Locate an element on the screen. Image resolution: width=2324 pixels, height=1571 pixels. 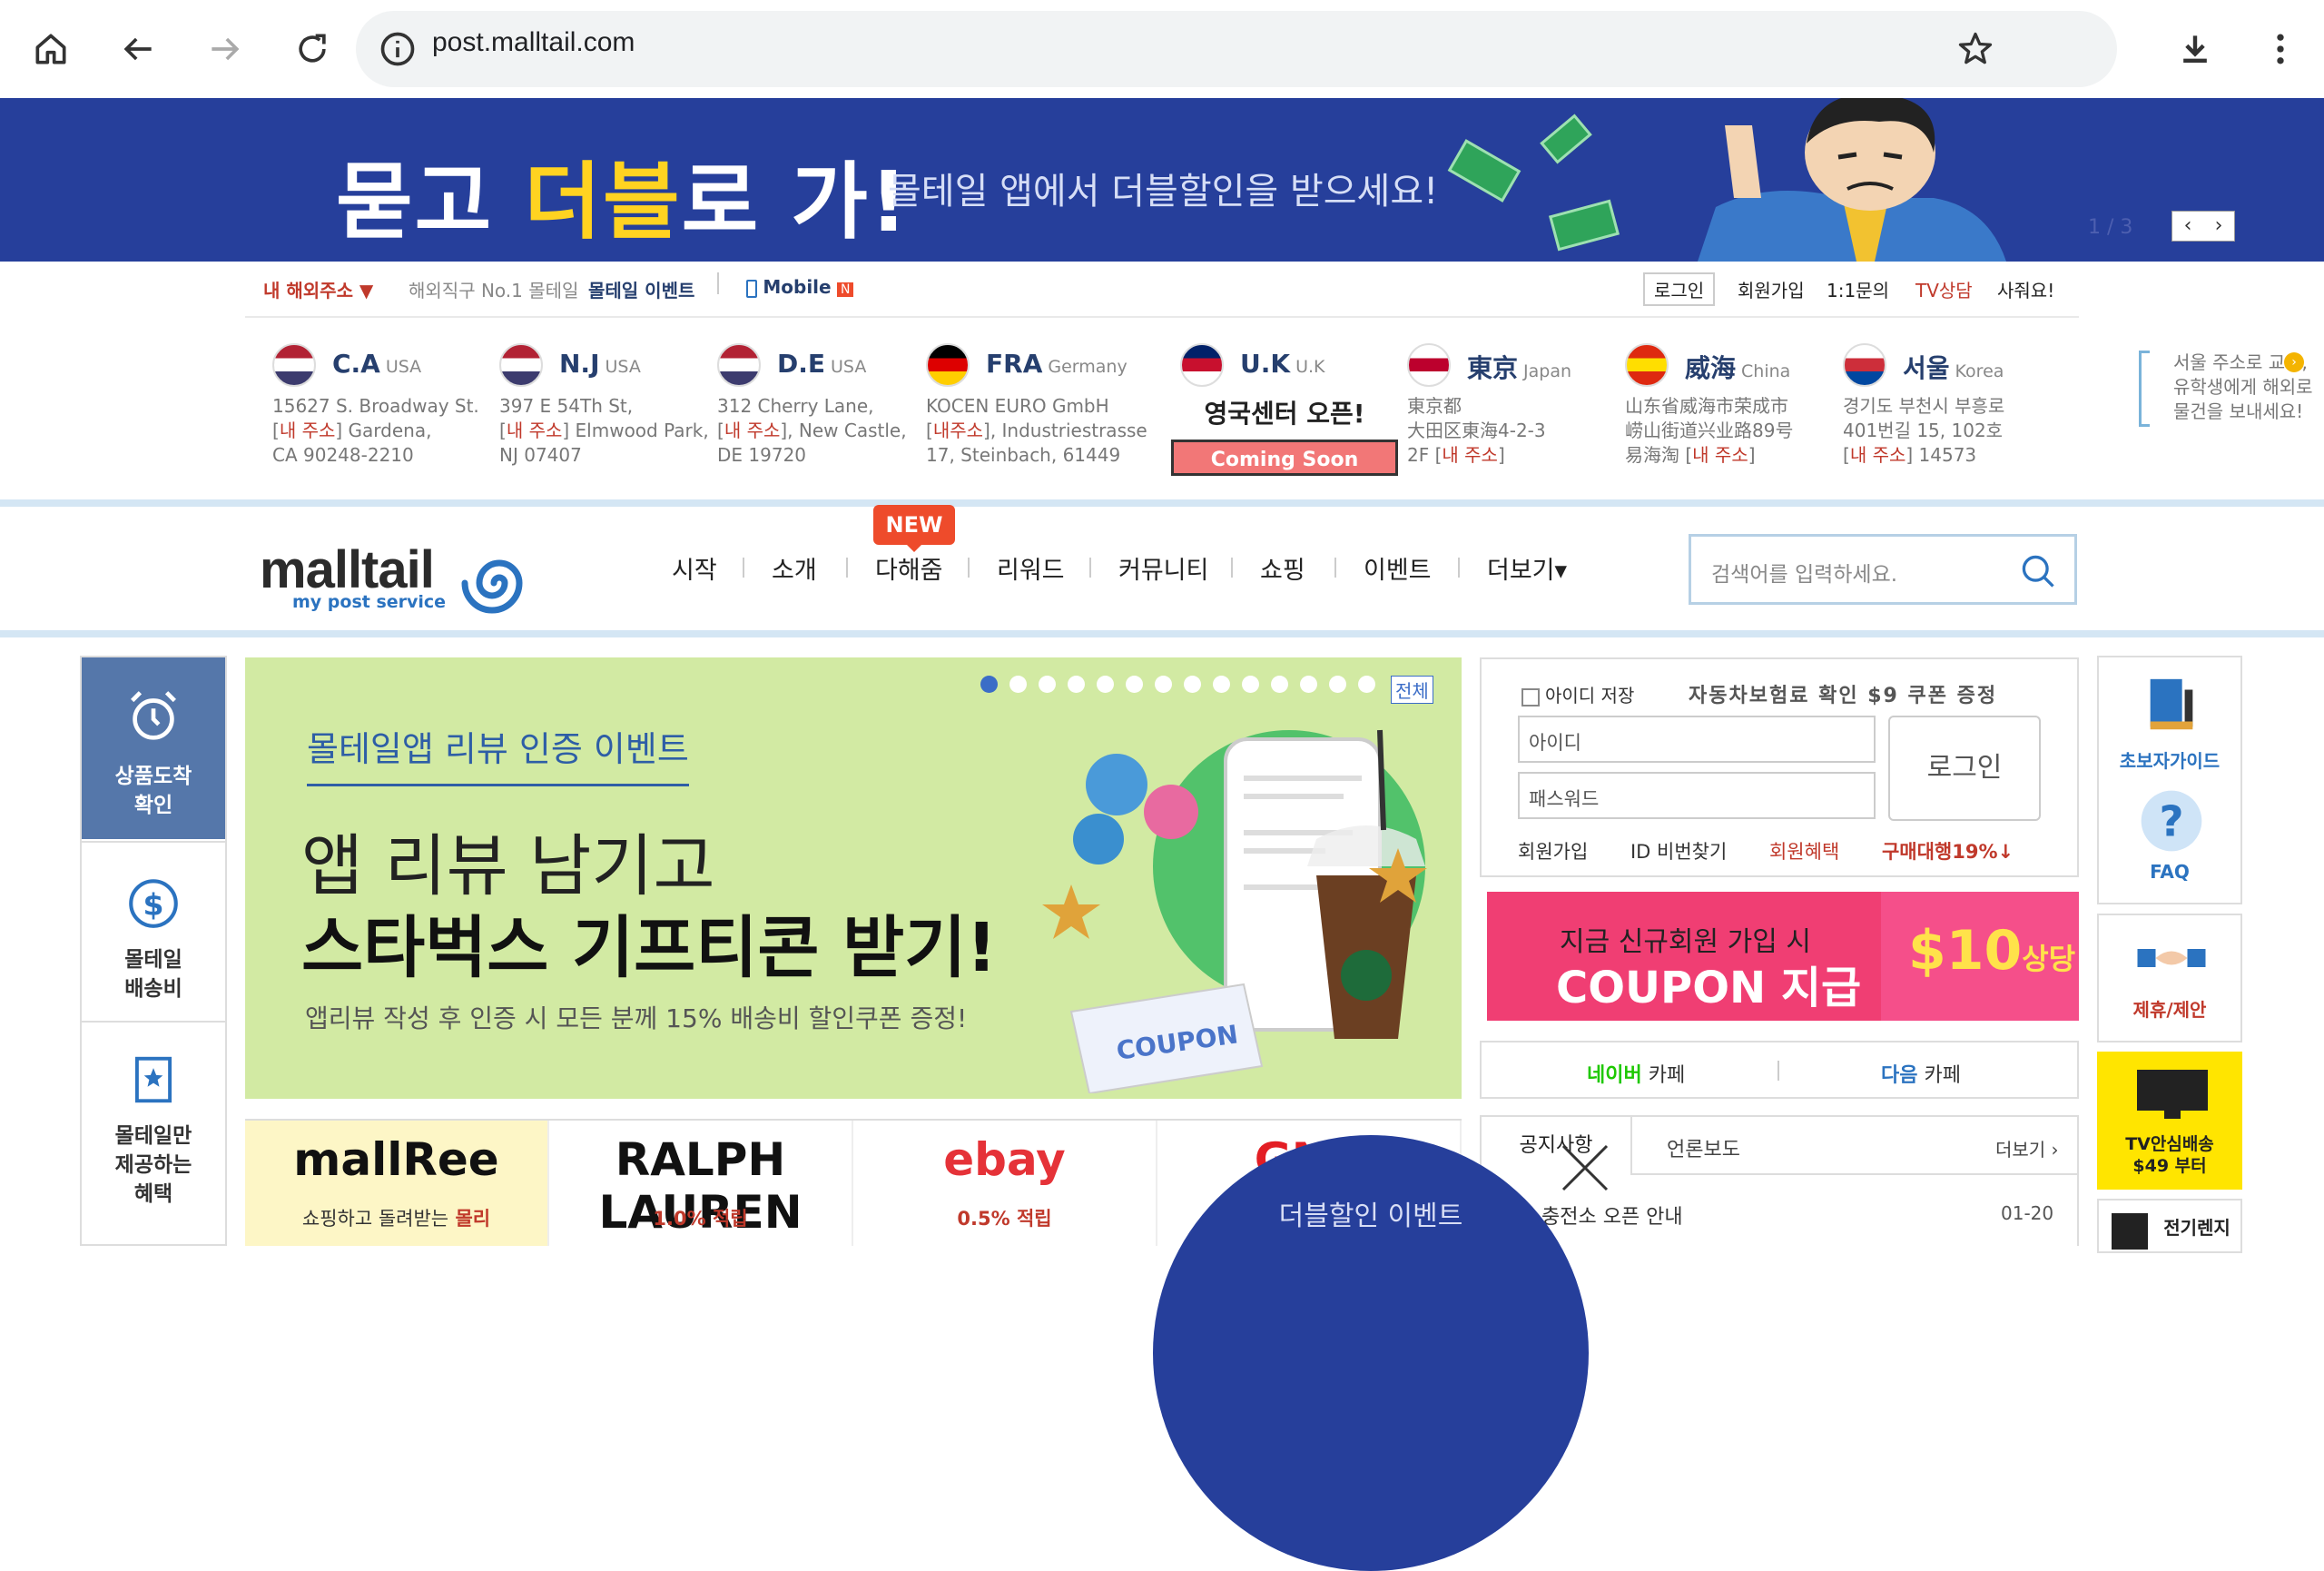
electric-range-button: 전기렌지 is located at coordinates (2169, 1226).